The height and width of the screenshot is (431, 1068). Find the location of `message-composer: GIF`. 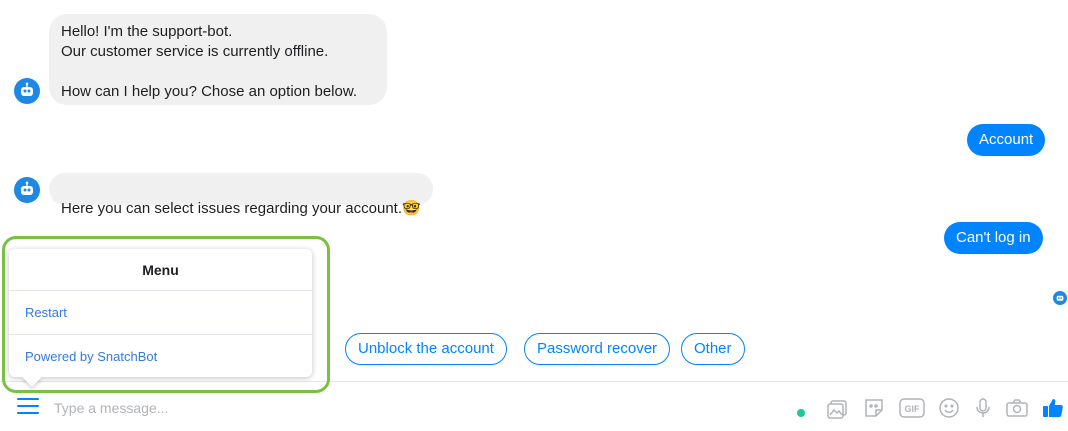

message-composer: GIF is located at coordinates (534, 406).